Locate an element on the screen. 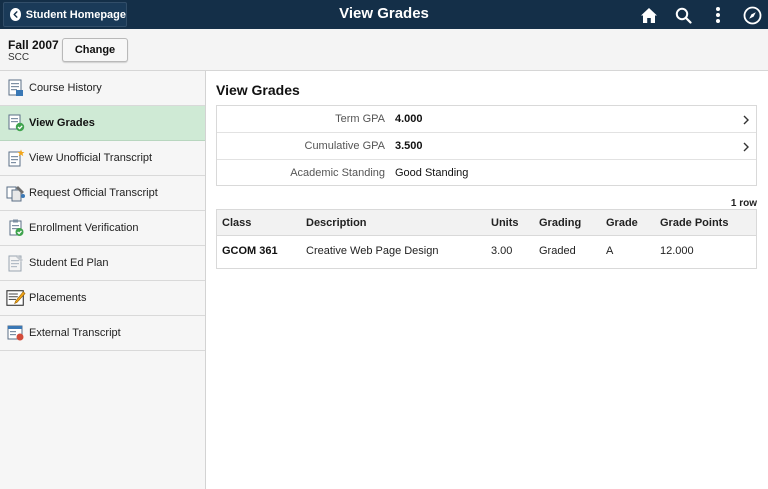 This screenshot has height=489, width=768. cell-units: 3.00 is located at coordinates (502, 251).